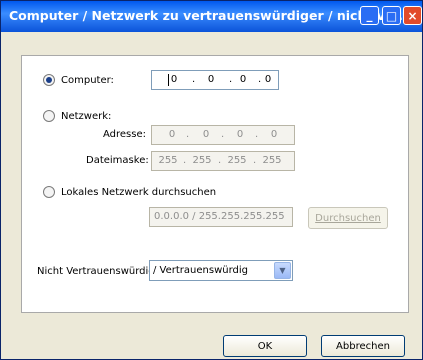 The height and width of the screenshot is (360, 423). I want to click on close-button: ×, so click(412, 15).